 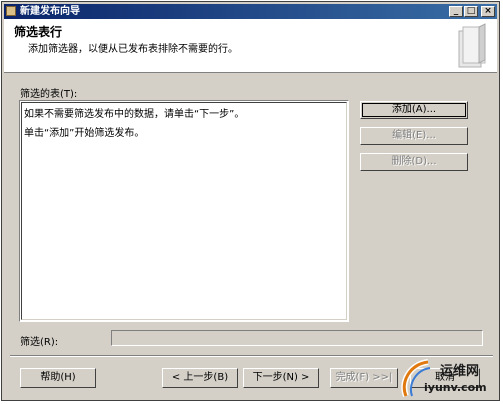 I want to click on filter-field, so click(x=297, y=338).